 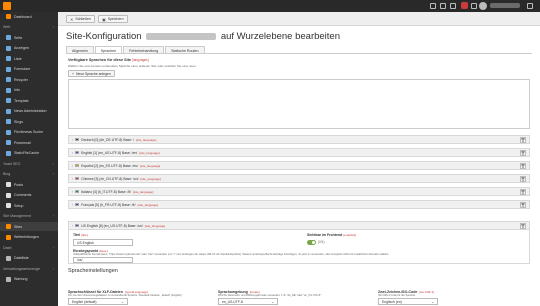 What do you see at coordinates (29, 48) in the screenshot?
I see `sidebar-item-anzeigen: Anzeigen` at bounding box center [29, 48].